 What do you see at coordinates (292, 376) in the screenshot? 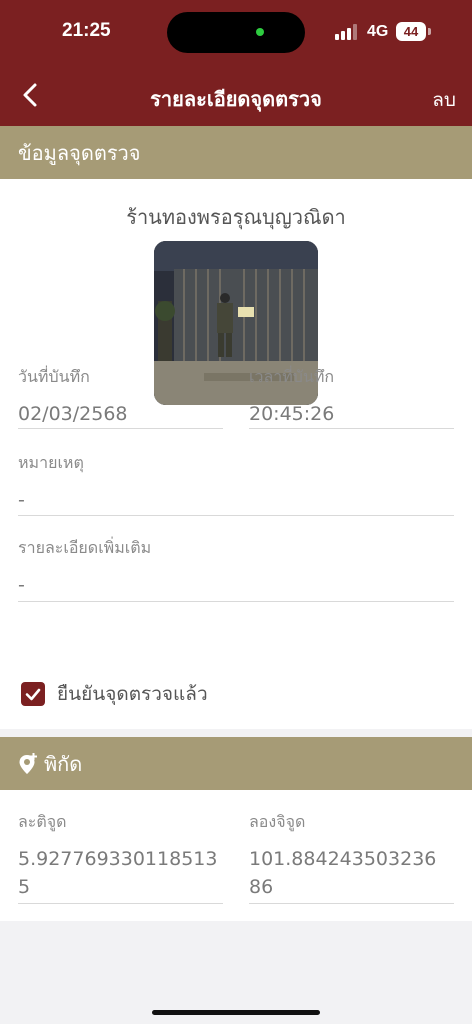
I see `time-label: เวลาที่บันทึก` at bounding box center [292, 376].